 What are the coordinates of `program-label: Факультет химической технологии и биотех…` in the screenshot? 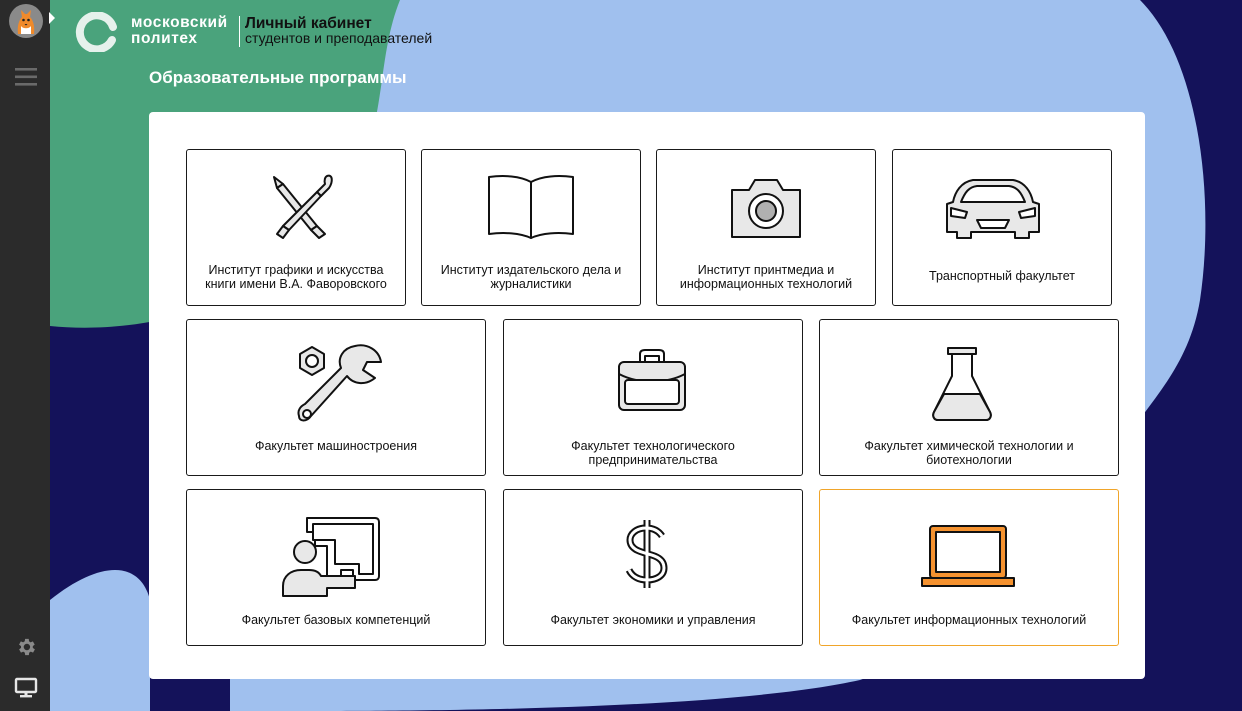 It's located at (969, 453).